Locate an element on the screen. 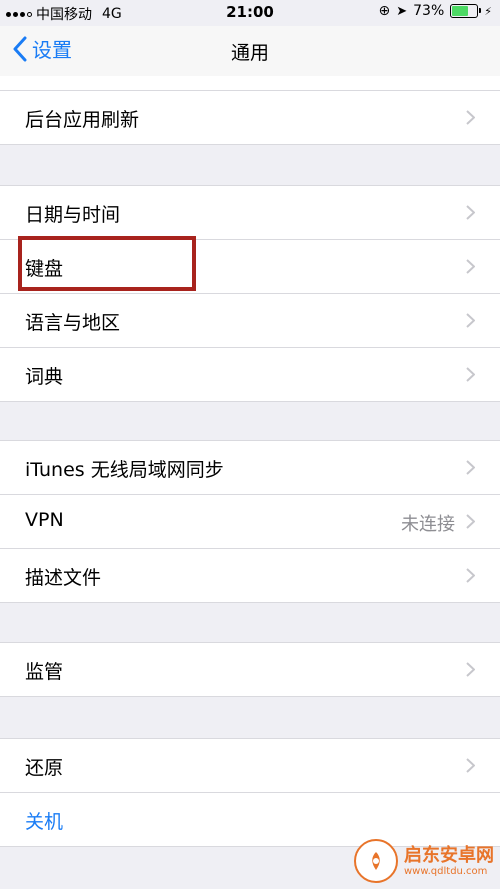 The height and width of the screenshot is (889, 500). navigation-bar: 设置 通用 is located at coordinates (250, 51).